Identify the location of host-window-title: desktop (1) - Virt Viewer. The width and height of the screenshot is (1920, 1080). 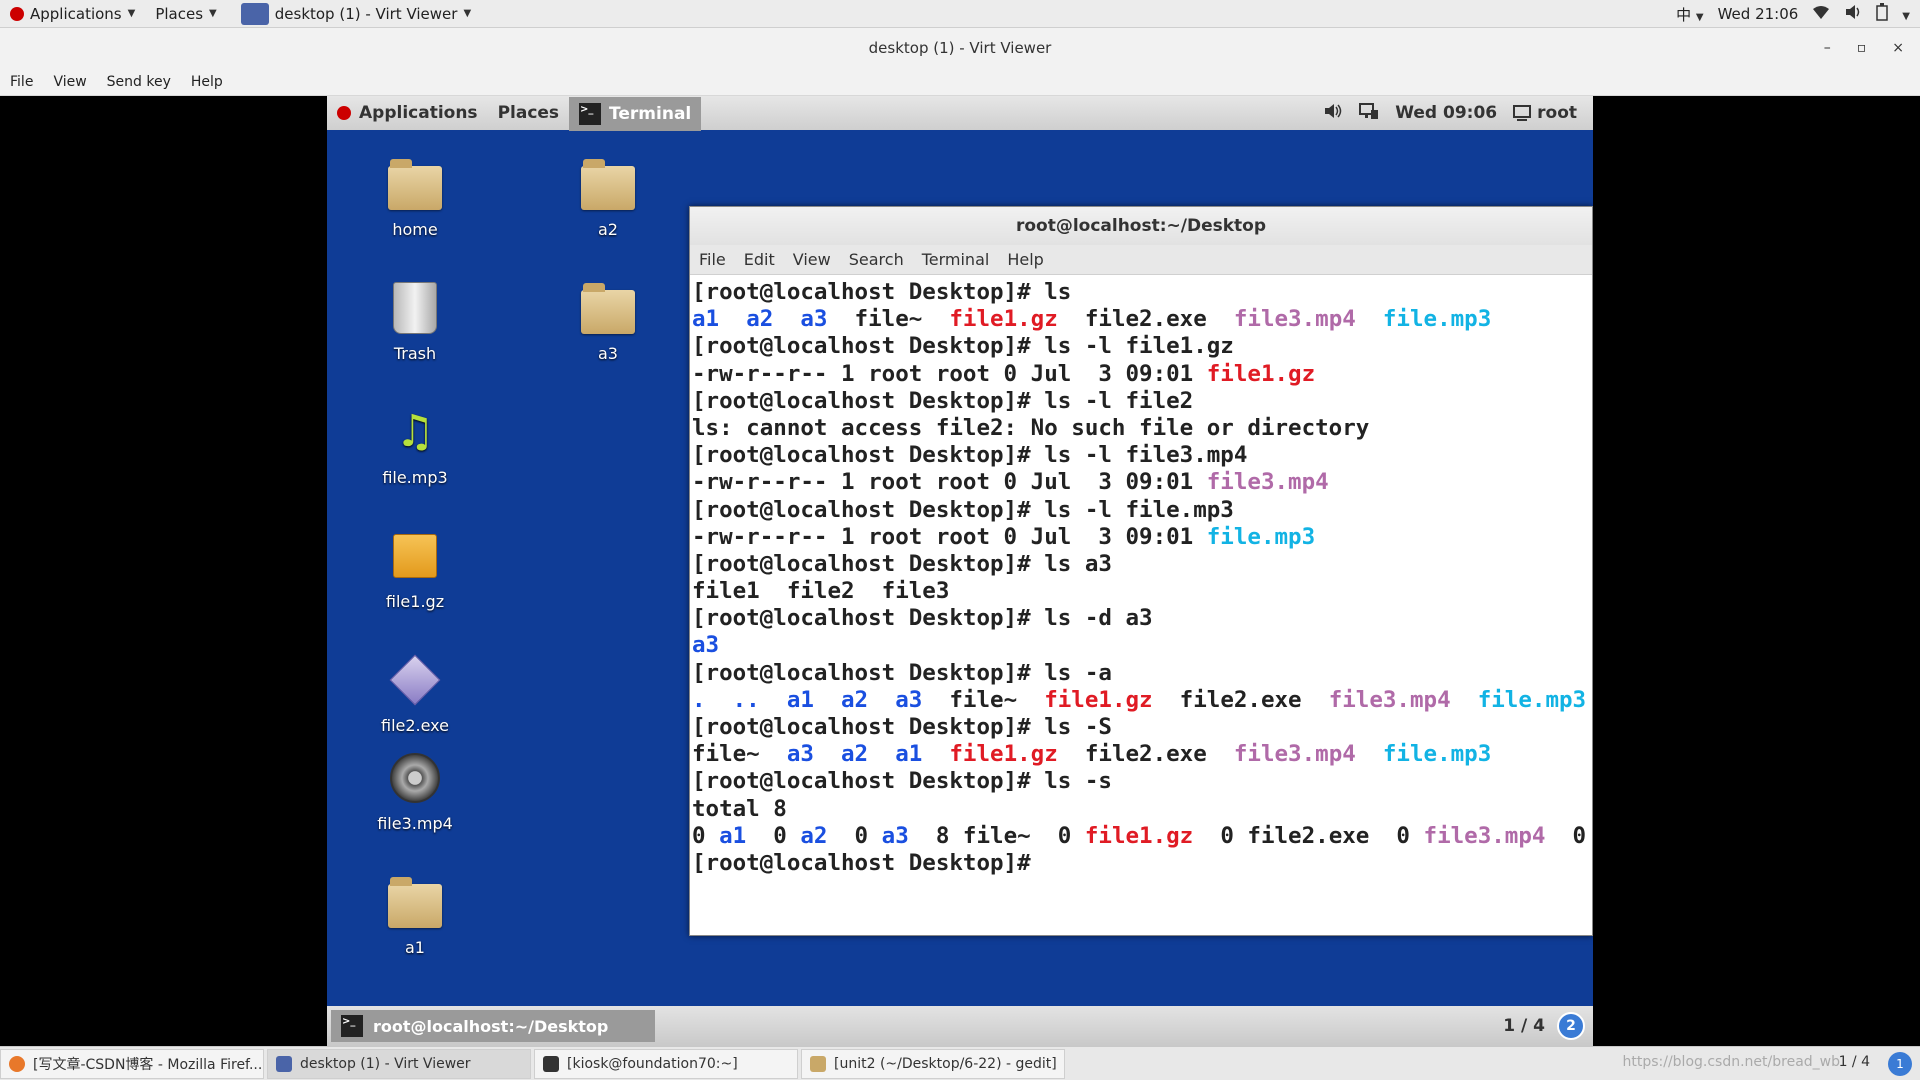
(366, 13).